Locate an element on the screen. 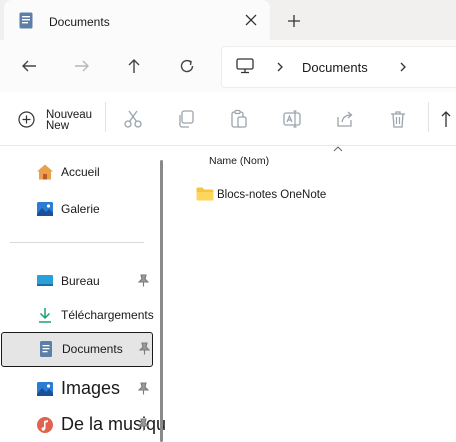 The image size is (456, 442). computer-icon is located at coordinates (245, 66).